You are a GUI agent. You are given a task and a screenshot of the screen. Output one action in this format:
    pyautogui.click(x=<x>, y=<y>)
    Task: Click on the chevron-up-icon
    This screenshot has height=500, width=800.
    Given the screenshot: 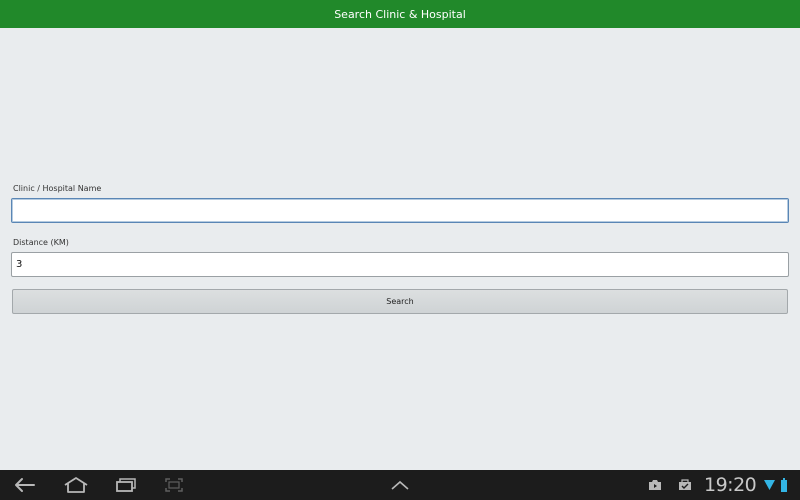 What is the action you would take?
    pyautogui.click(x=400, y=485)
    